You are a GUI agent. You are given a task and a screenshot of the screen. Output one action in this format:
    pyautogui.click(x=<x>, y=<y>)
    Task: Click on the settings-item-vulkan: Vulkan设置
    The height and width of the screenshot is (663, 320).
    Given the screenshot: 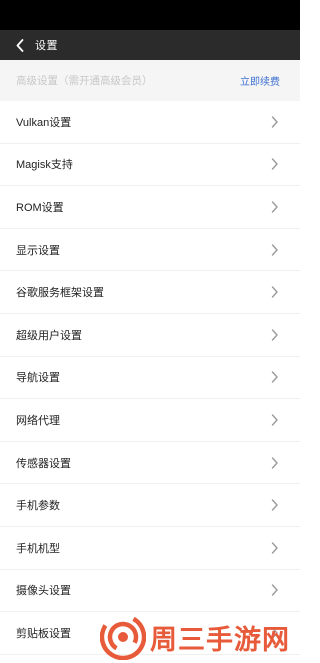 What is the action you would take?
    pyautogui.click(x=150, y=122)
    